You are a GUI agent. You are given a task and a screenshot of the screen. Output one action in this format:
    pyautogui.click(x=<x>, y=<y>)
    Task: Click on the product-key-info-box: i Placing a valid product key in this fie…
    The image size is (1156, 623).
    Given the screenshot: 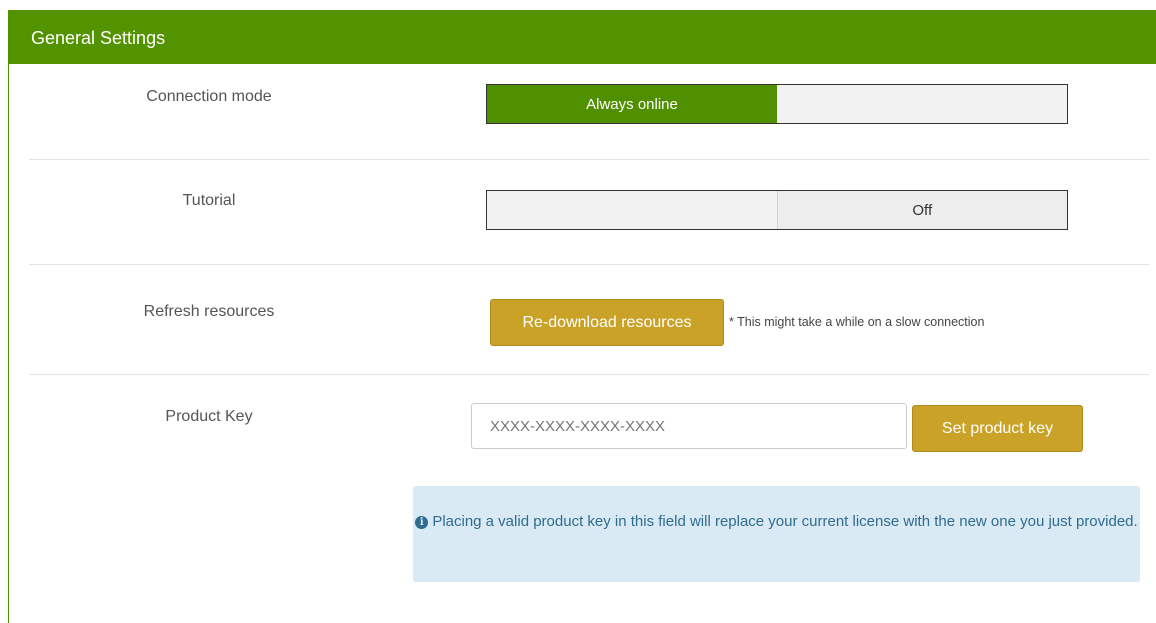 What is the action you would take?
    pyautogui.click(x=776, y=534)
    